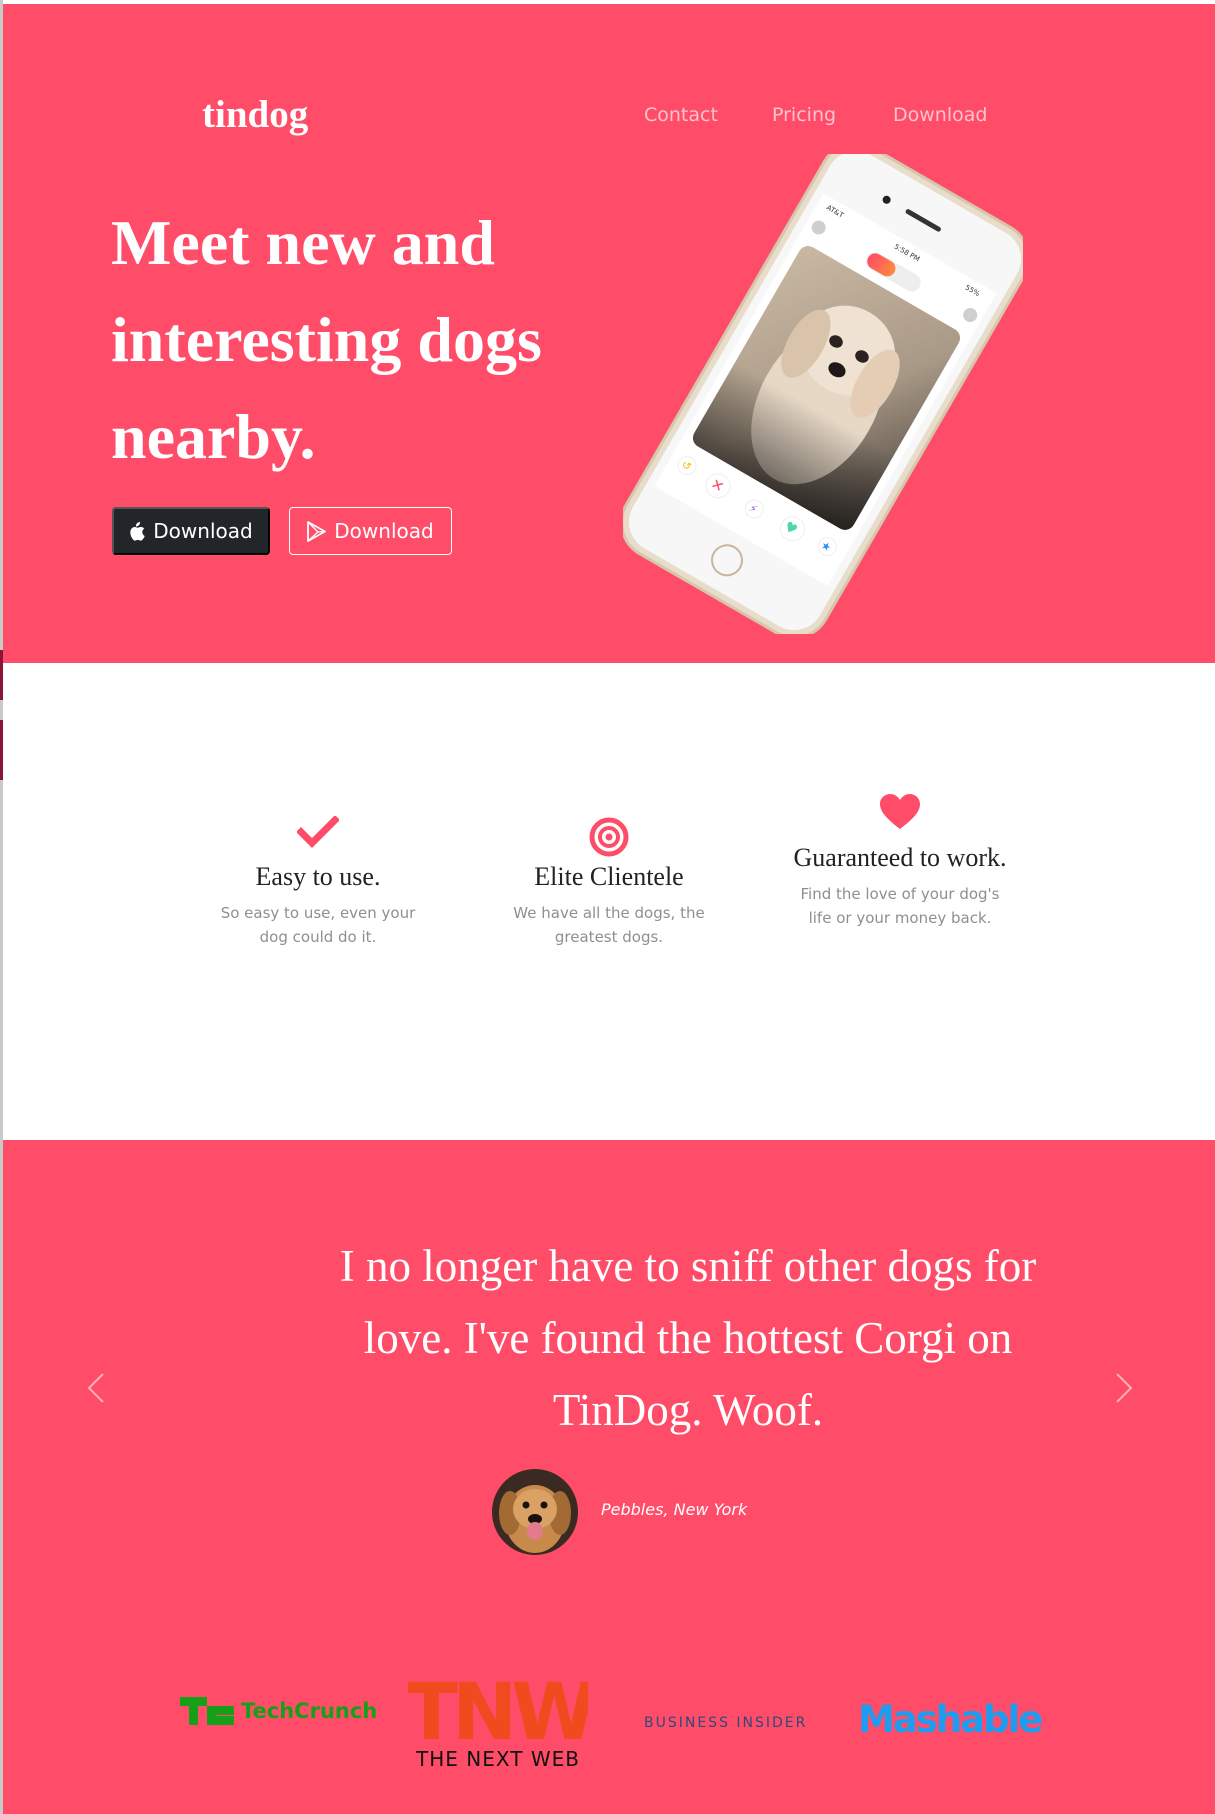  I want to click on check-icon, so click(318, 832).